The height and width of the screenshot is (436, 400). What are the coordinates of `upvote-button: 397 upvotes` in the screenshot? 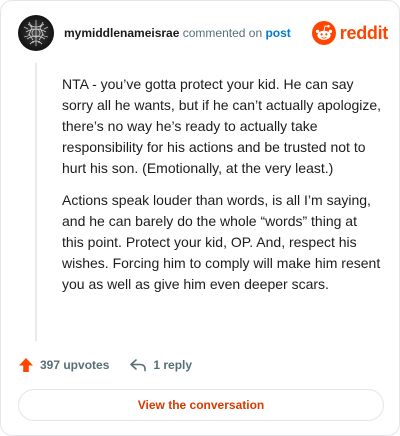 It's located at (63, 365).